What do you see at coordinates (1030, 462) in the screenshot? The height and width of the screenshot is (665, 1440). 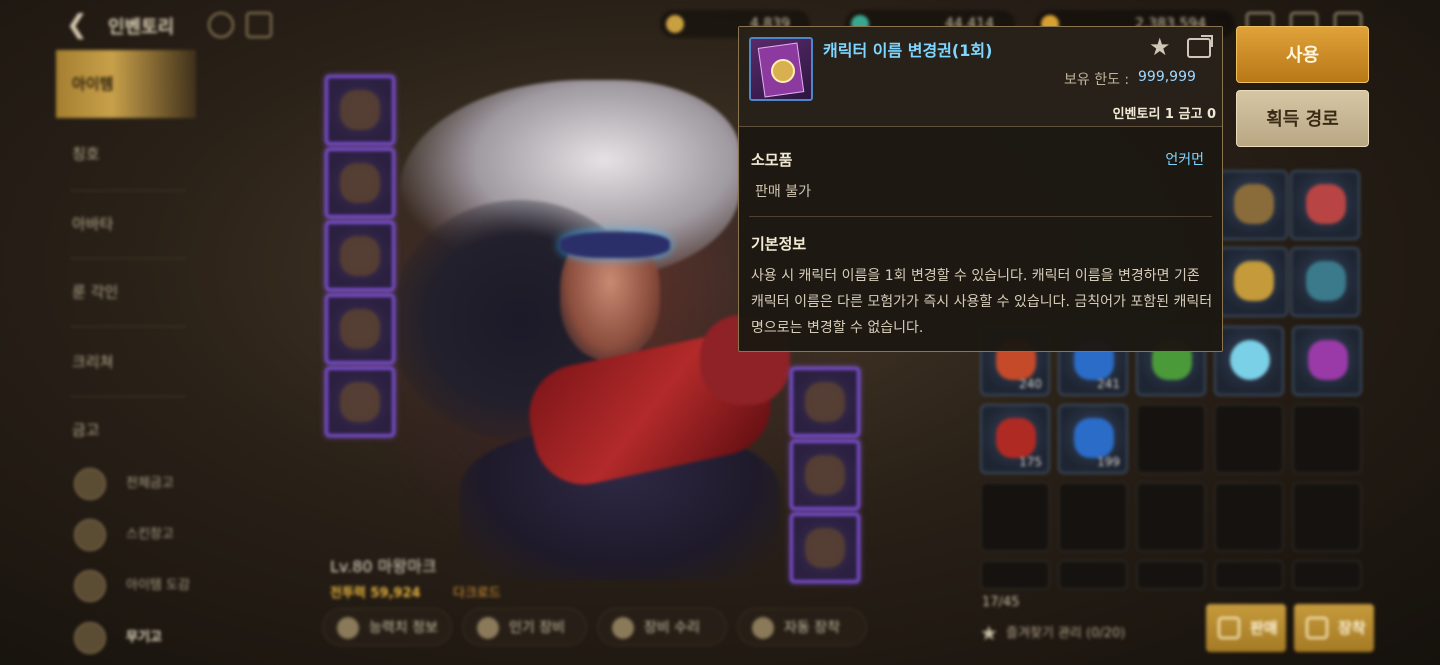 I see `item-quantity: 175` at bounding box center [1030, 462].